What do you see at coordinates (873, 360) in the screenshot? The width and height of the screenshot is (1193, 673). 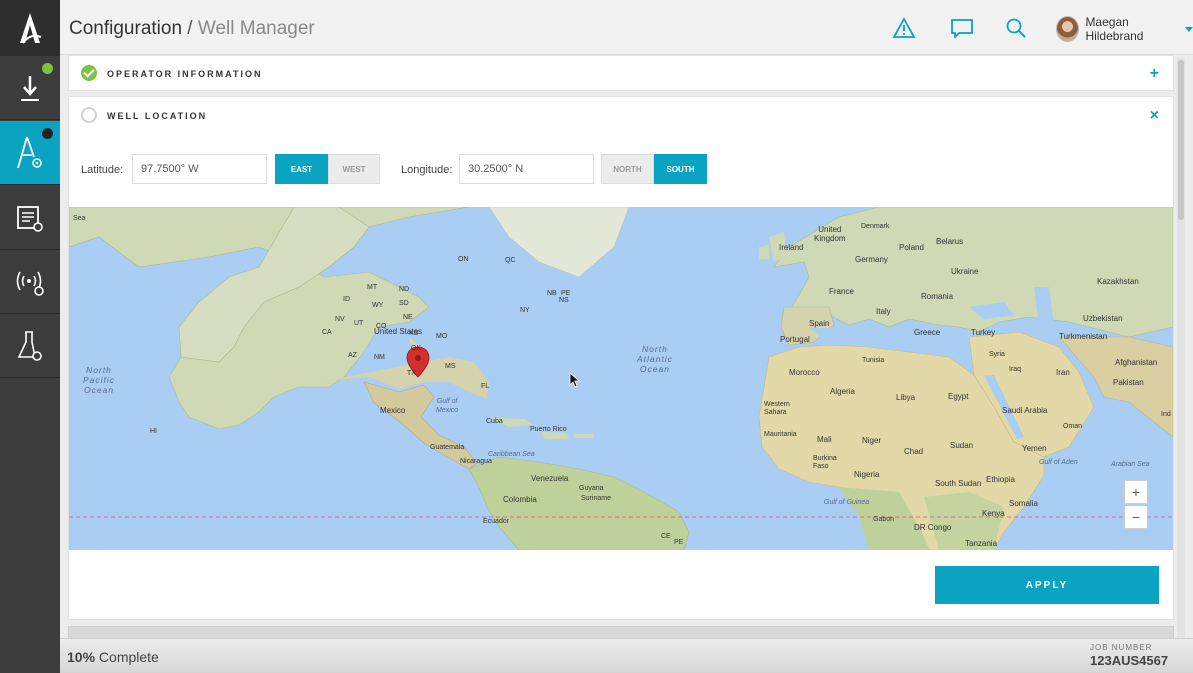 I see `map-label: Tunisia` at bounding box center [873, 360].